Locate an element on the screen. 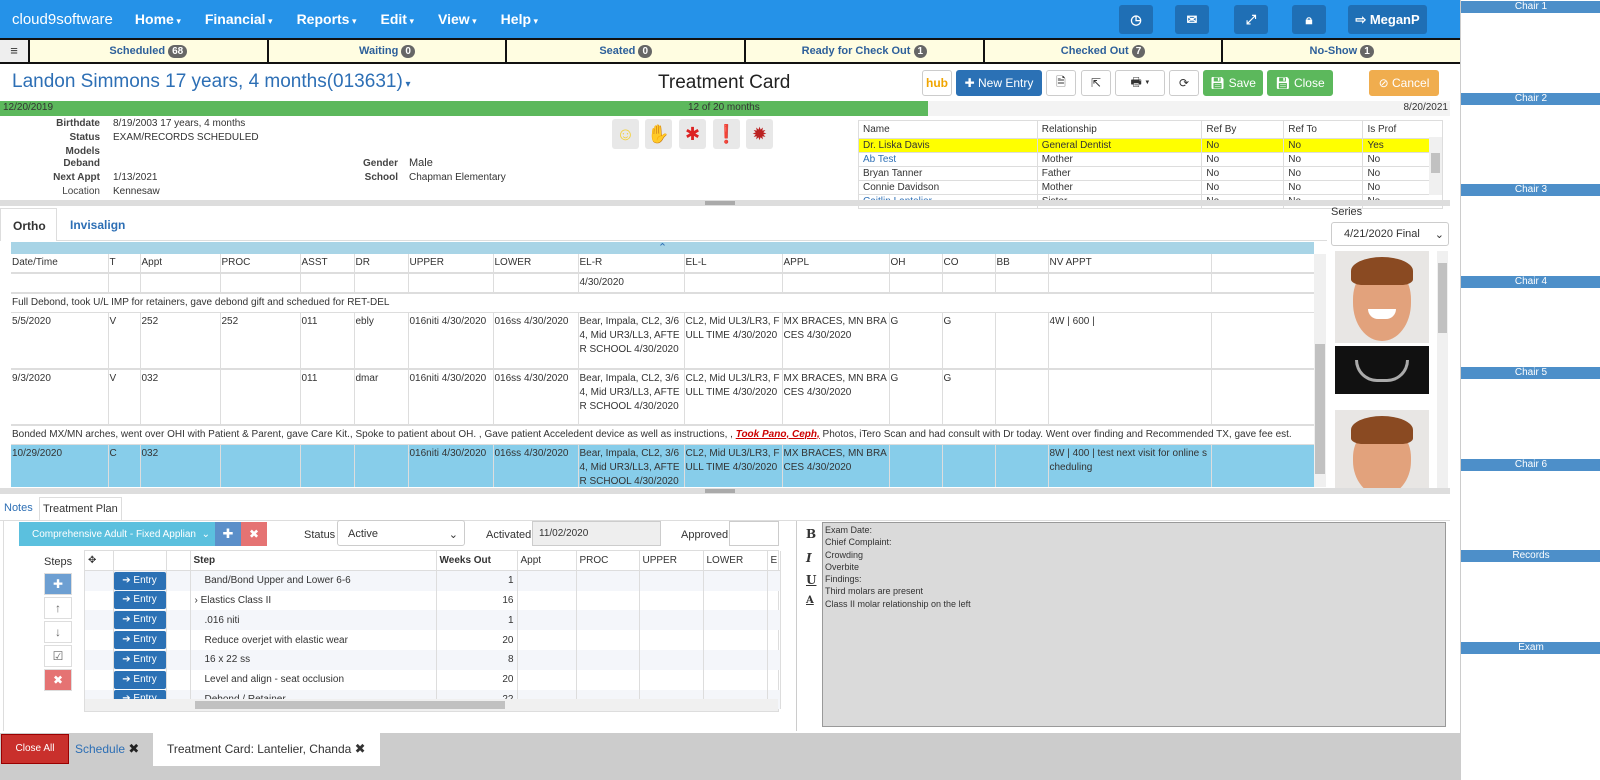 Image resolution: width=1600 pixels, height=780 pixels. exclamation-alert-icon: ❗ is located at coordinates (726, 134).